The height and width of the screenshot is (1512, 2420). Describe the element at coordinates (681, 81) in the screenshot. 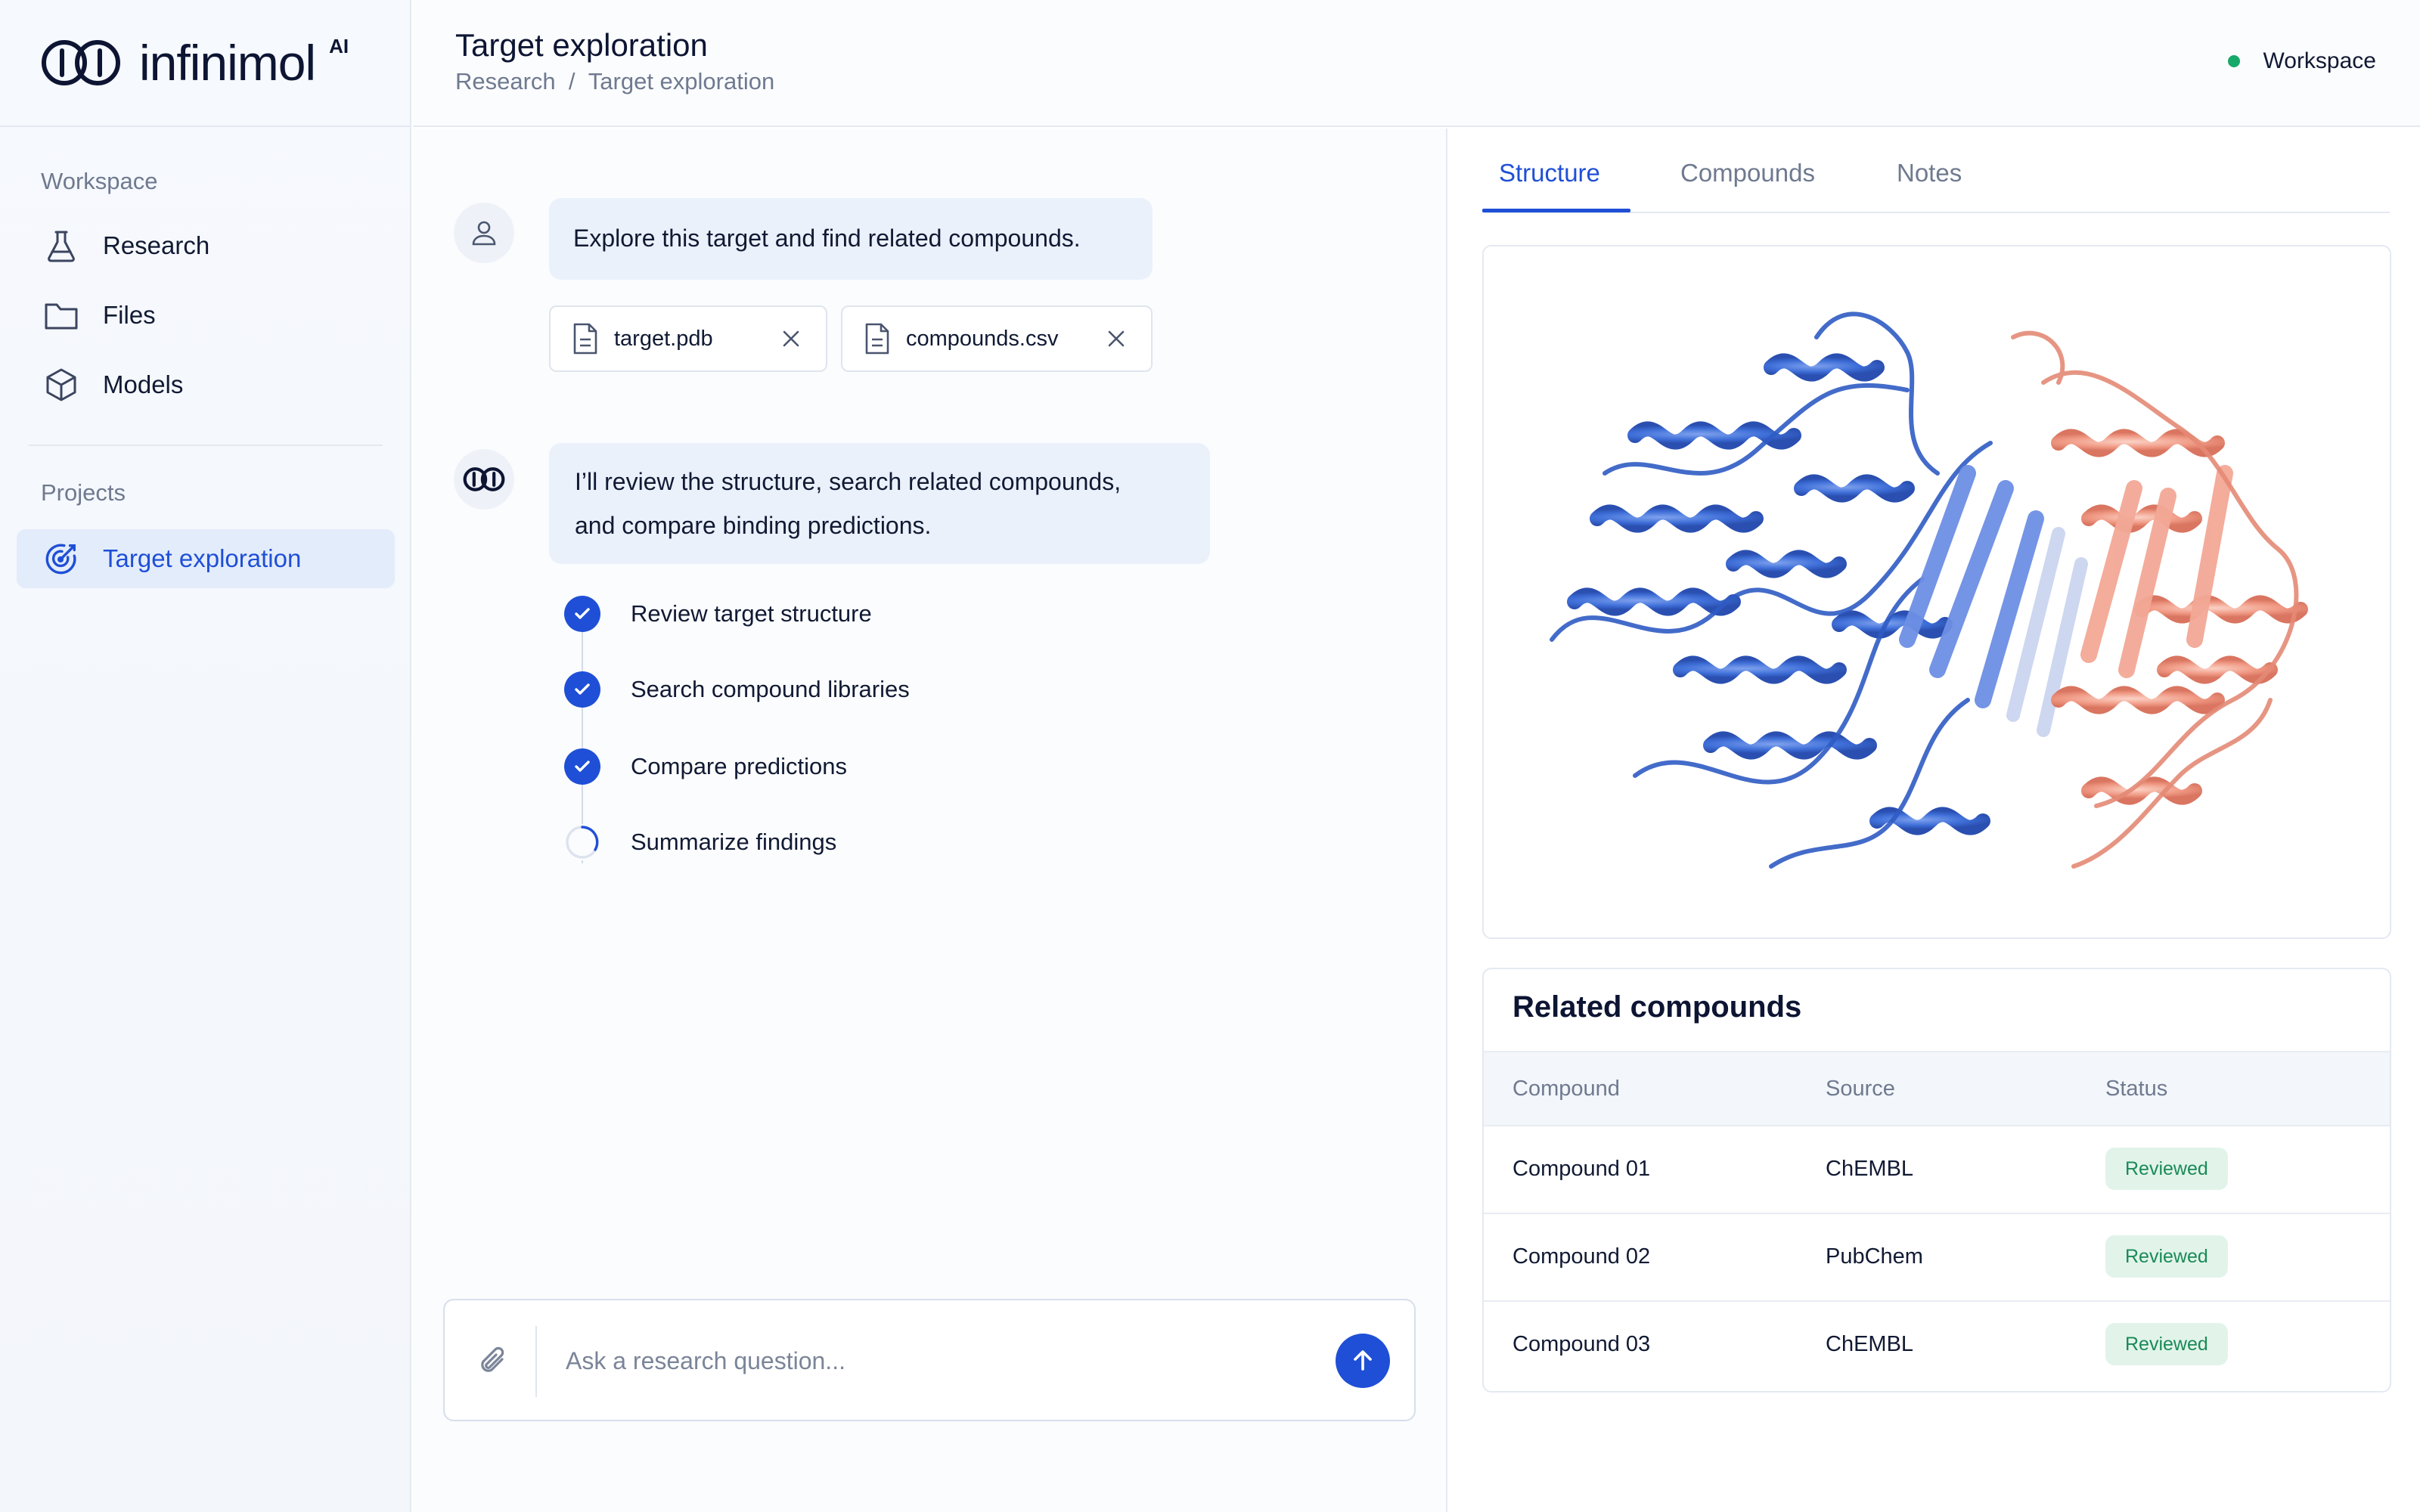

I see `breadcrumb-item-current: Target exploration` at that location.